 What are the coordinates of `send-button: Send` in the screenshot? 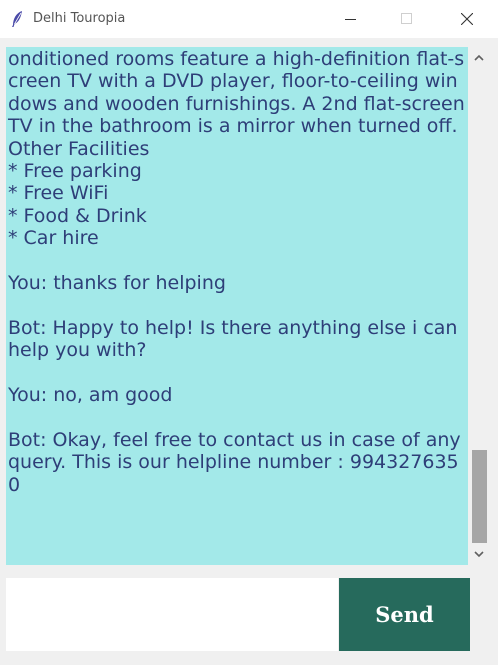 It's located at (404, 614).